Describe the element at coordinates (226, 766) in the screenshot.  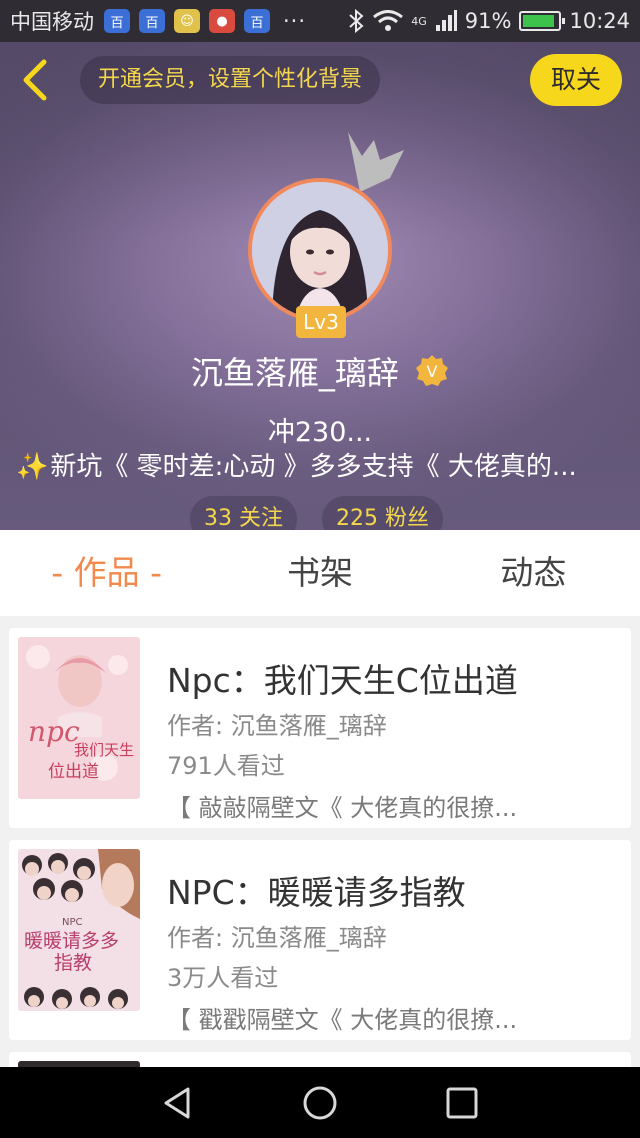
I see `work-views: 791人看过` at that location.